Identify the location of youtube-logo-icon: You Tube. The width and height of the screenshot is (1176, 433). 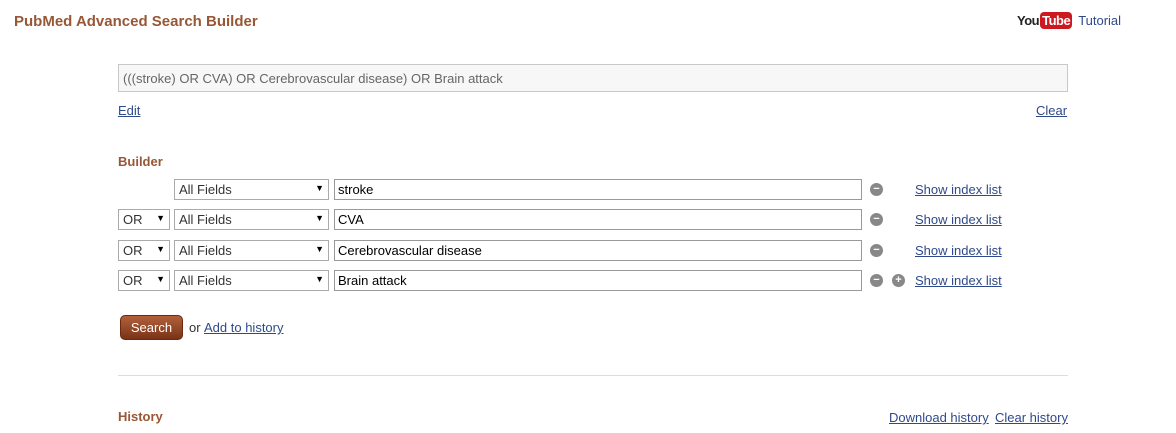
(1045, 20).